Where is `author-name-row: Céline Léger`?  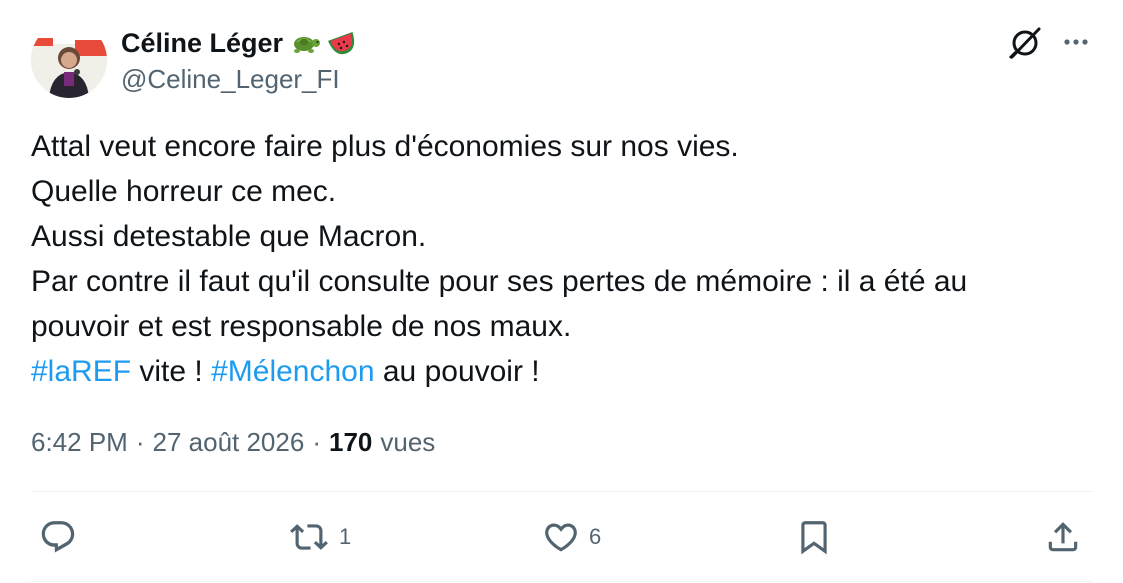
author-name-row: Céline Léger is located at coordinates (240, 43).